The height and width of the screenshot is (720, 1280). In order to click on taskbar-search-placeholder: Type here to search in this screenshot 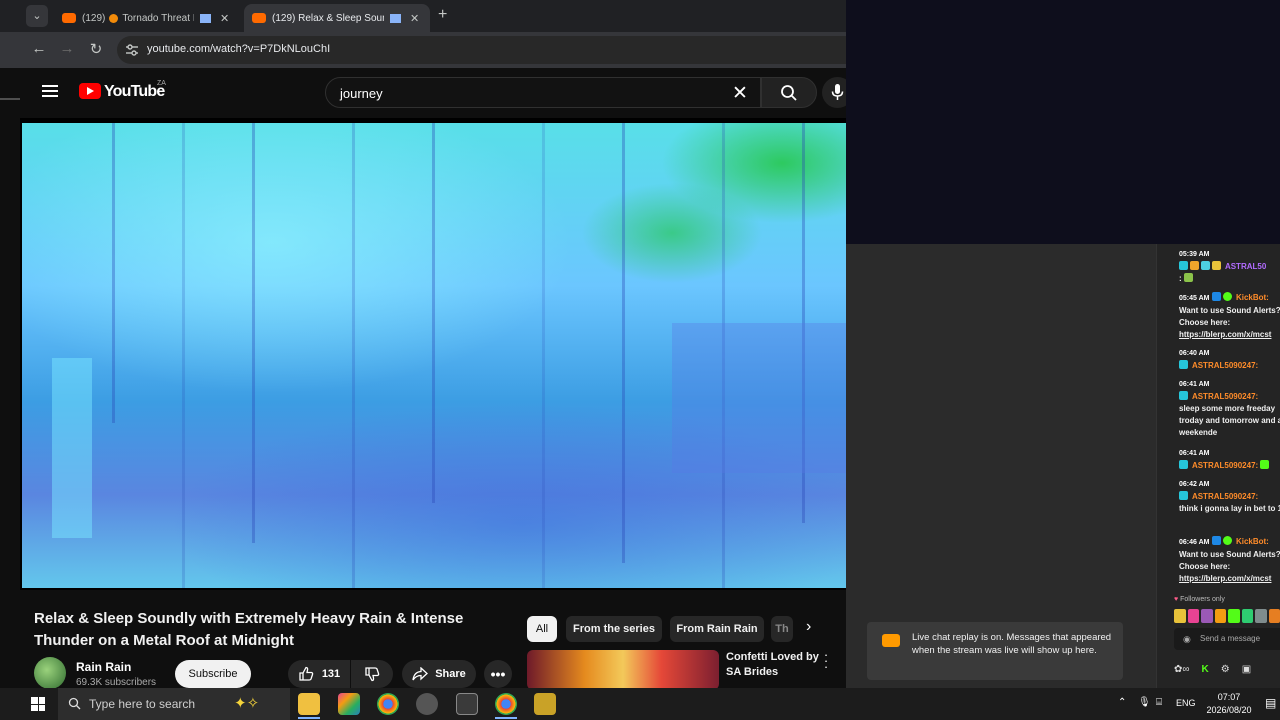, I will do `click(142, 704)`.